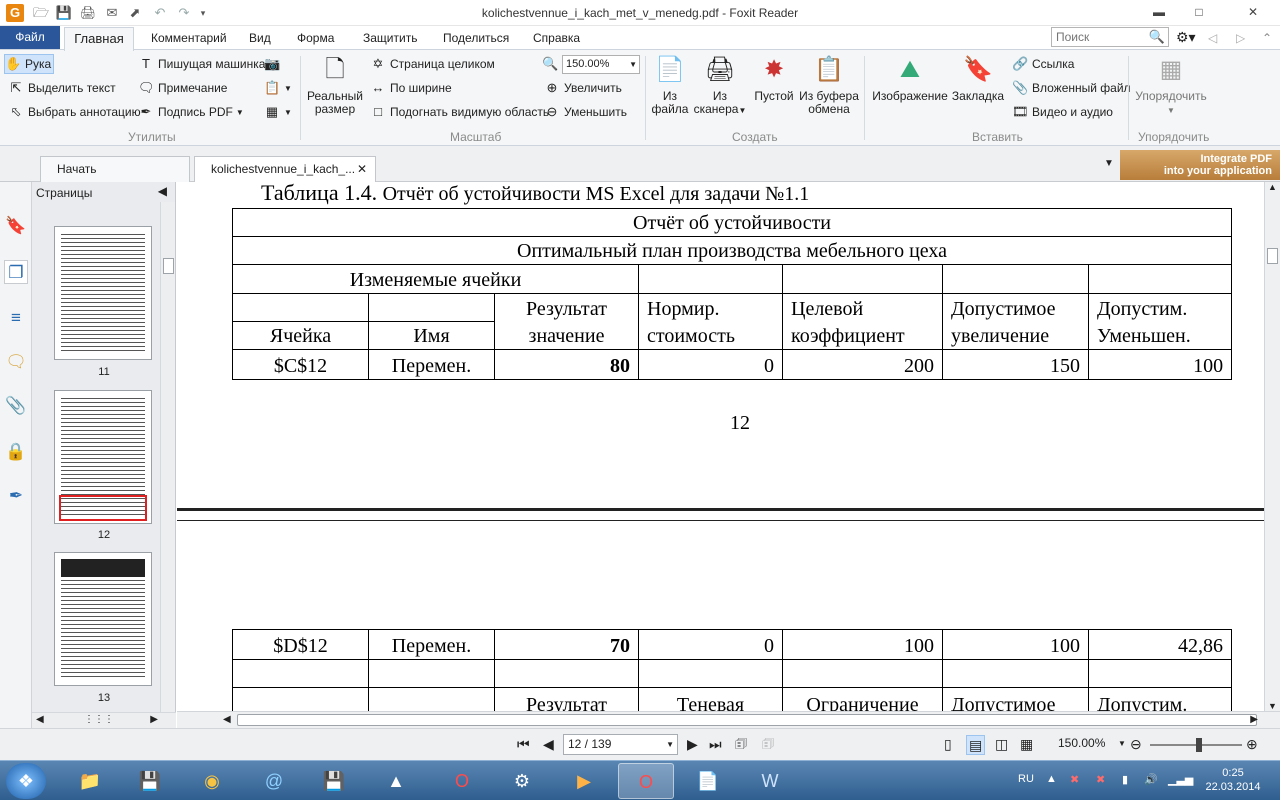 Image resolution: width=1280 pixels, height=800 pixels. Describe the element at coordinates (976, 745) in the screenshot. I see `continuous-page-icon: ▤` at that location.